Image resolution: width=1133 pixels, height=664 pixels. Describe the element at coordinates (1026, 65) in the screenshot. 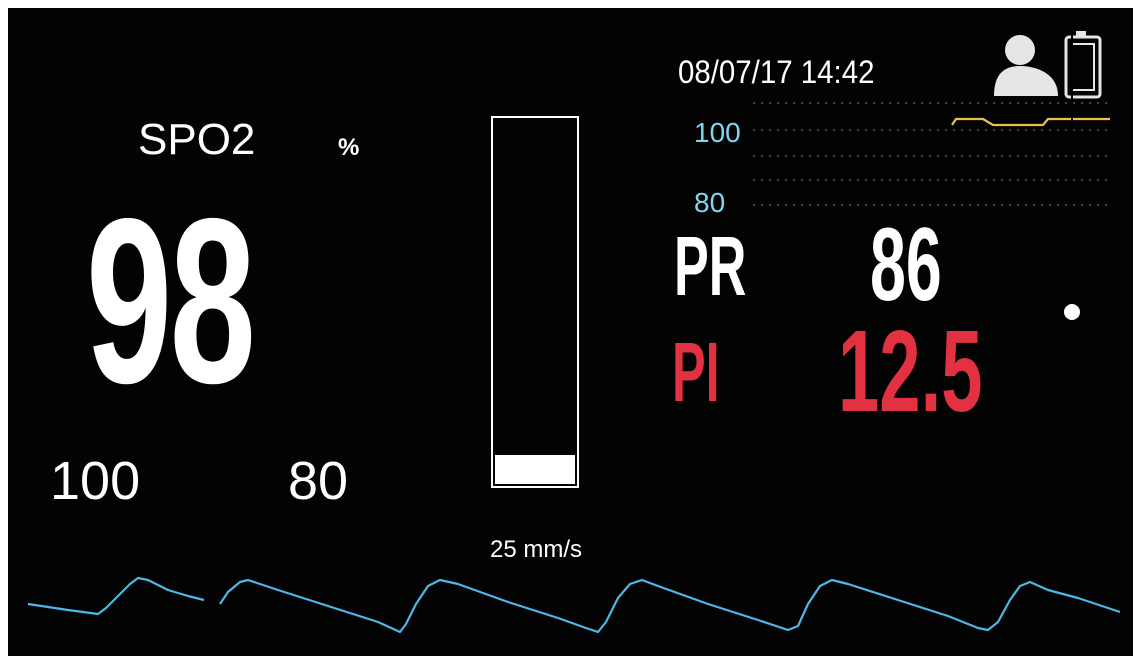

I see `patient-icon` at that location.